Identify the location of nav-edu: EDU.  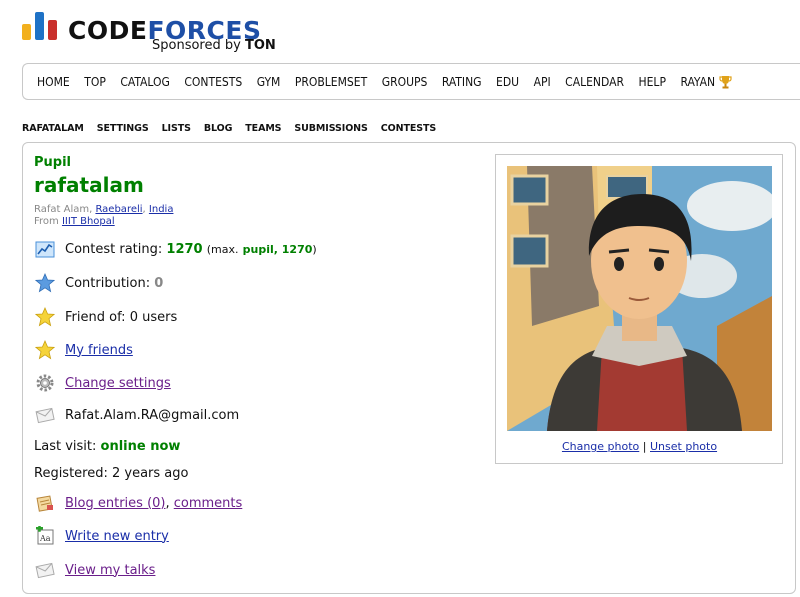
(507, 82).